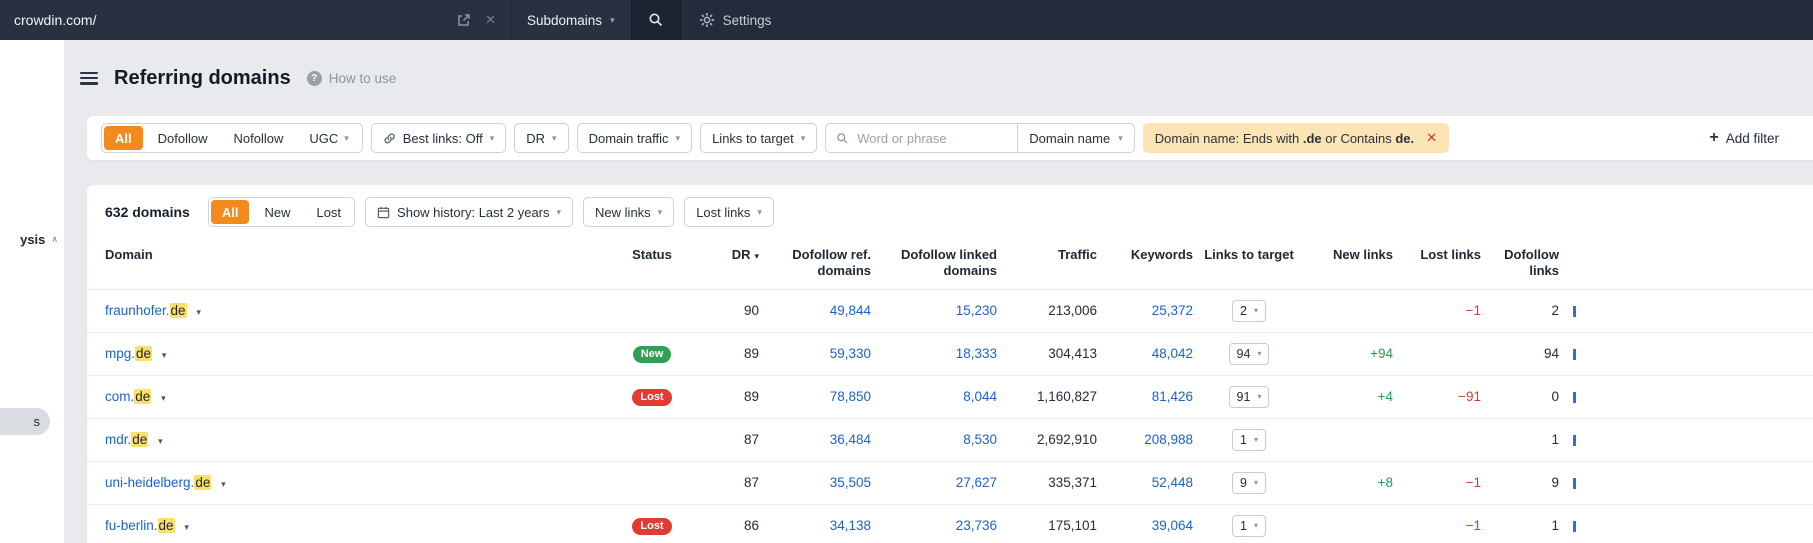  What do you see at coordinates (565, 20) in the screenshot?
I see `scope-select-value: Subdomains` at bounding box center [565, 20].